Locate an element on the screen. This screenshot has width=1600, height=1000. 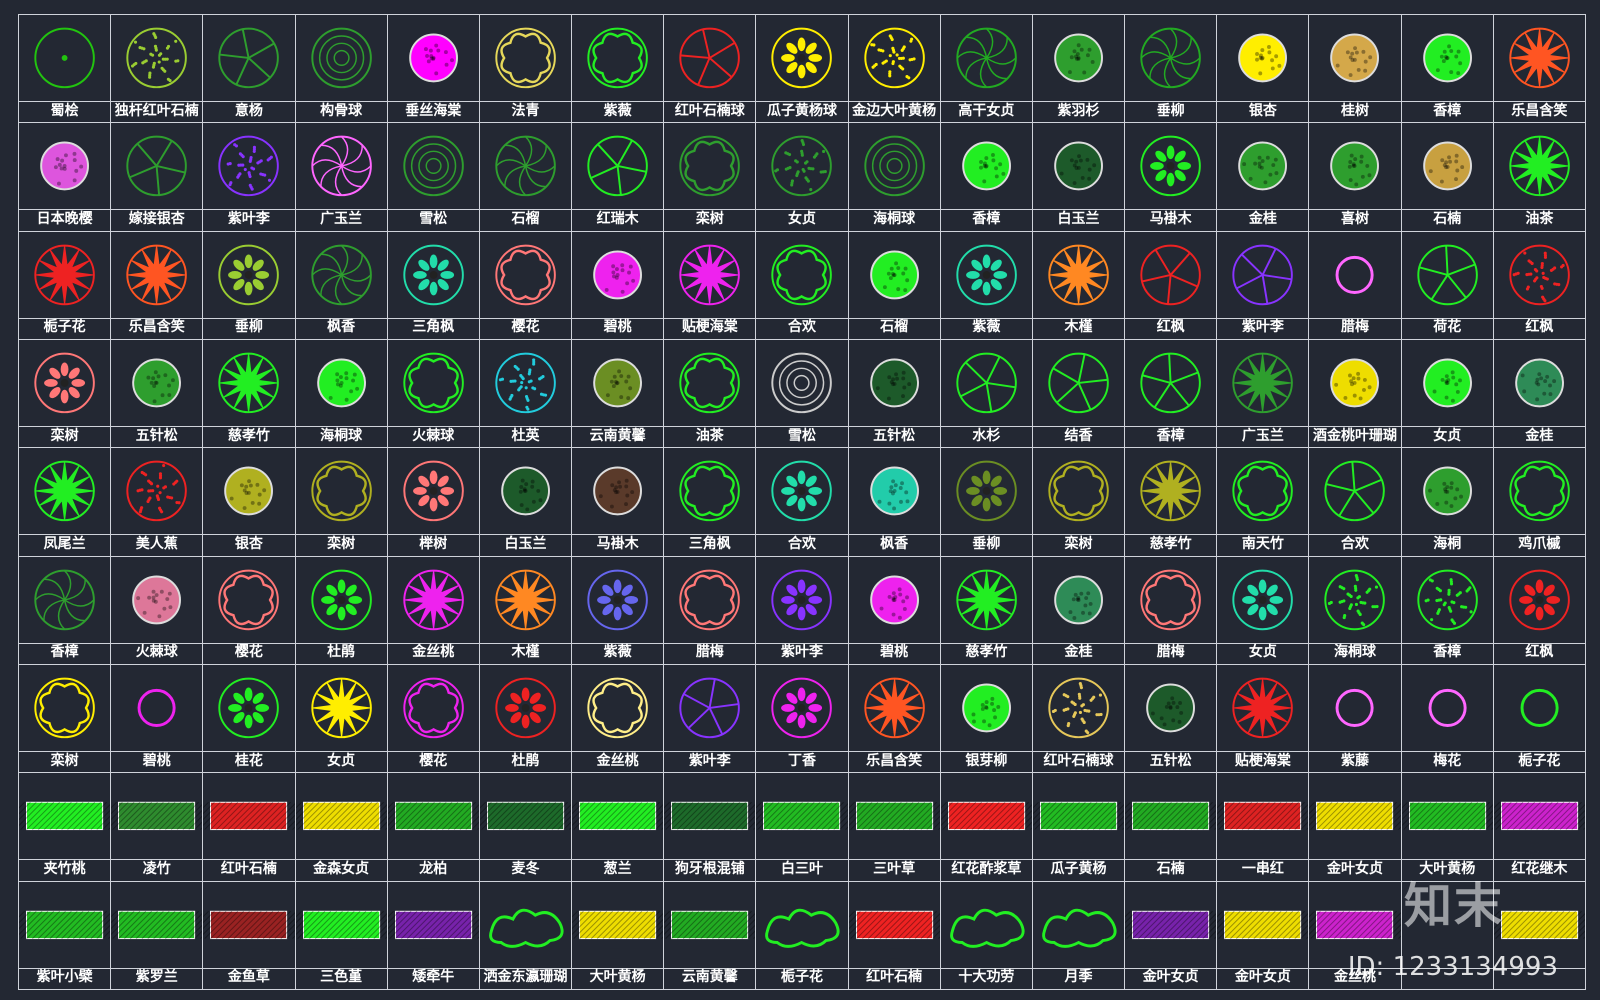
legend-cell: 云南黄馨 is located at coordinates (618, 394).